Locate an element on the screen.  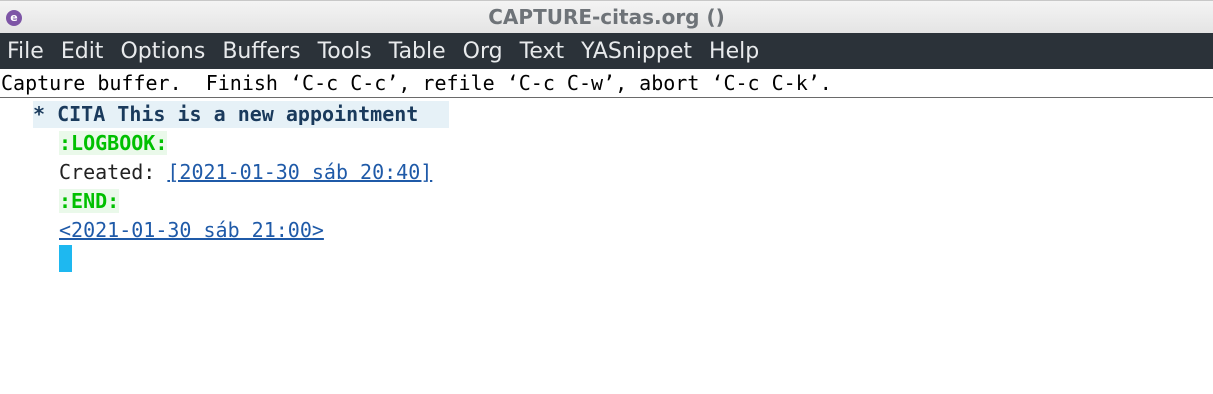
menu-options: Options is located at coordinates (162, 51).